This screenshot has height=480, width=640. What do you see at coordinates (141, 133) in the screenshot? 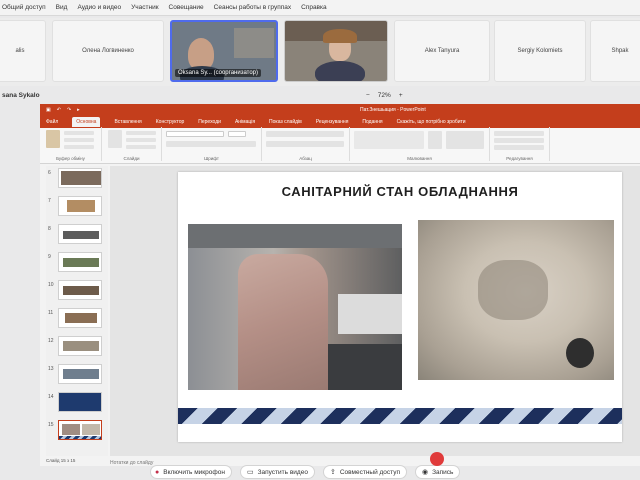
I see `layout-button` at bounding box center [141, 133].